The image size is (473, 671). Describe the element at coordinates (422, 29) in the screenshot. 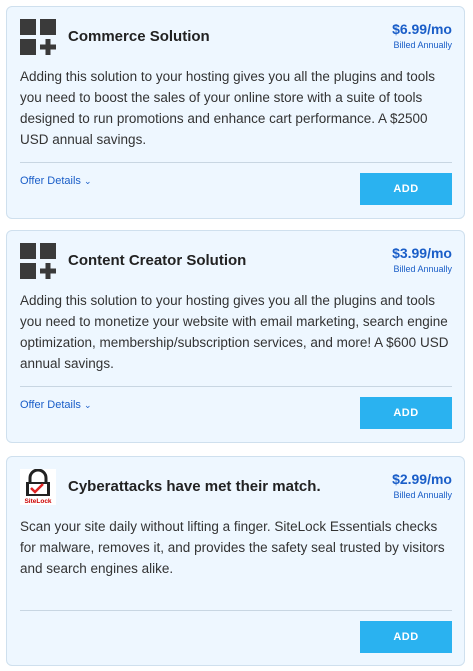

I see `price: $6.99/mo` at that location.